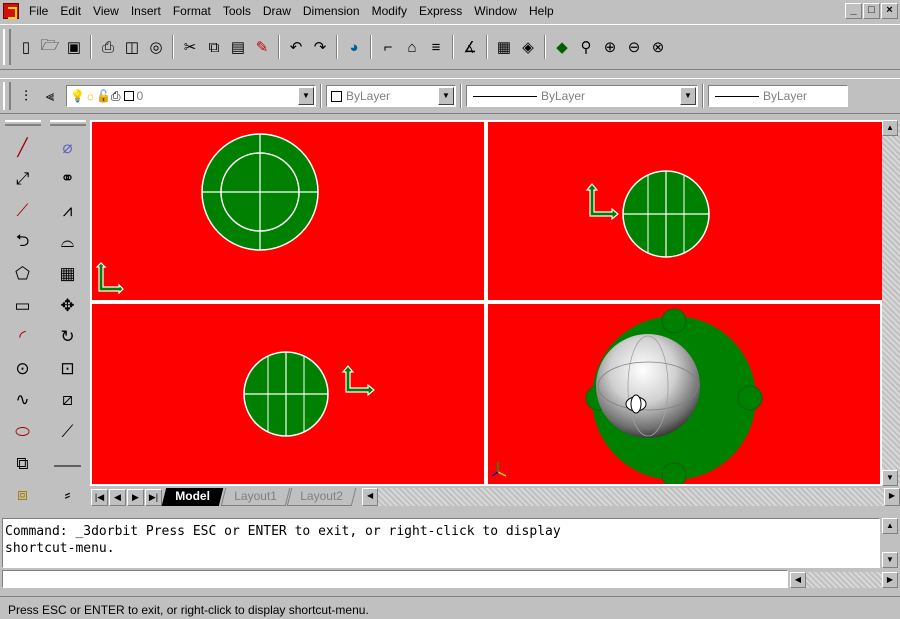 The width and height of the screenshot is (900, 619). Describe the element at coordinates (68, 432) in the screenshot. I see `lengthen-icon: ⟋` at that location.